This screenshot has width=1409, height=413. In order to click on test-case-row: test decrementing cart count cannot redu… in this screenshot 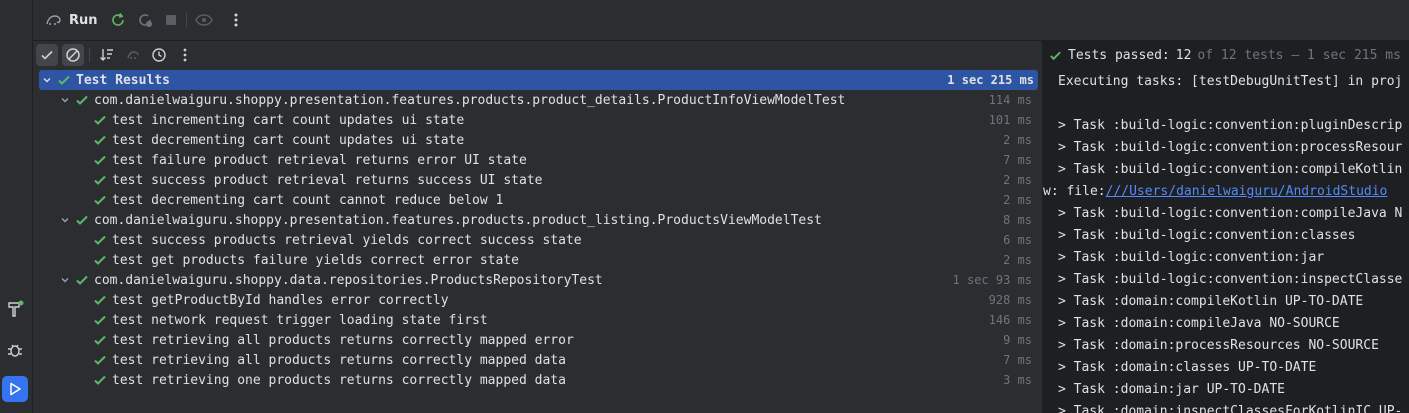, I will do `click(538, 200)`.